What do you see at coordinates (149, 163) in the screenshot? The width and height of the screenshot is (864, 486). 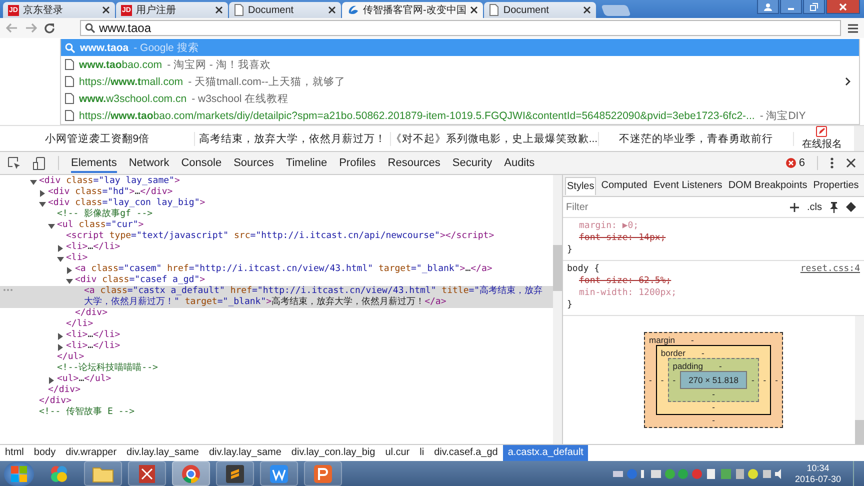 I see `devtools-tab: Network` at bounding box center [149, 163].